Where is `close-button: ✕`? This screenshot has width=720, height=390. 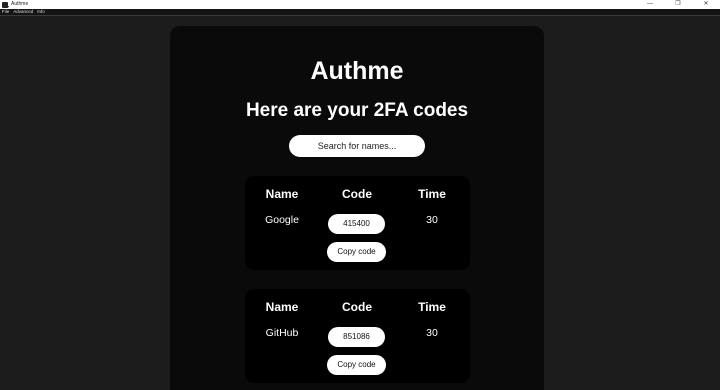 close-button: ✕ is located at coordinates (706, 4).